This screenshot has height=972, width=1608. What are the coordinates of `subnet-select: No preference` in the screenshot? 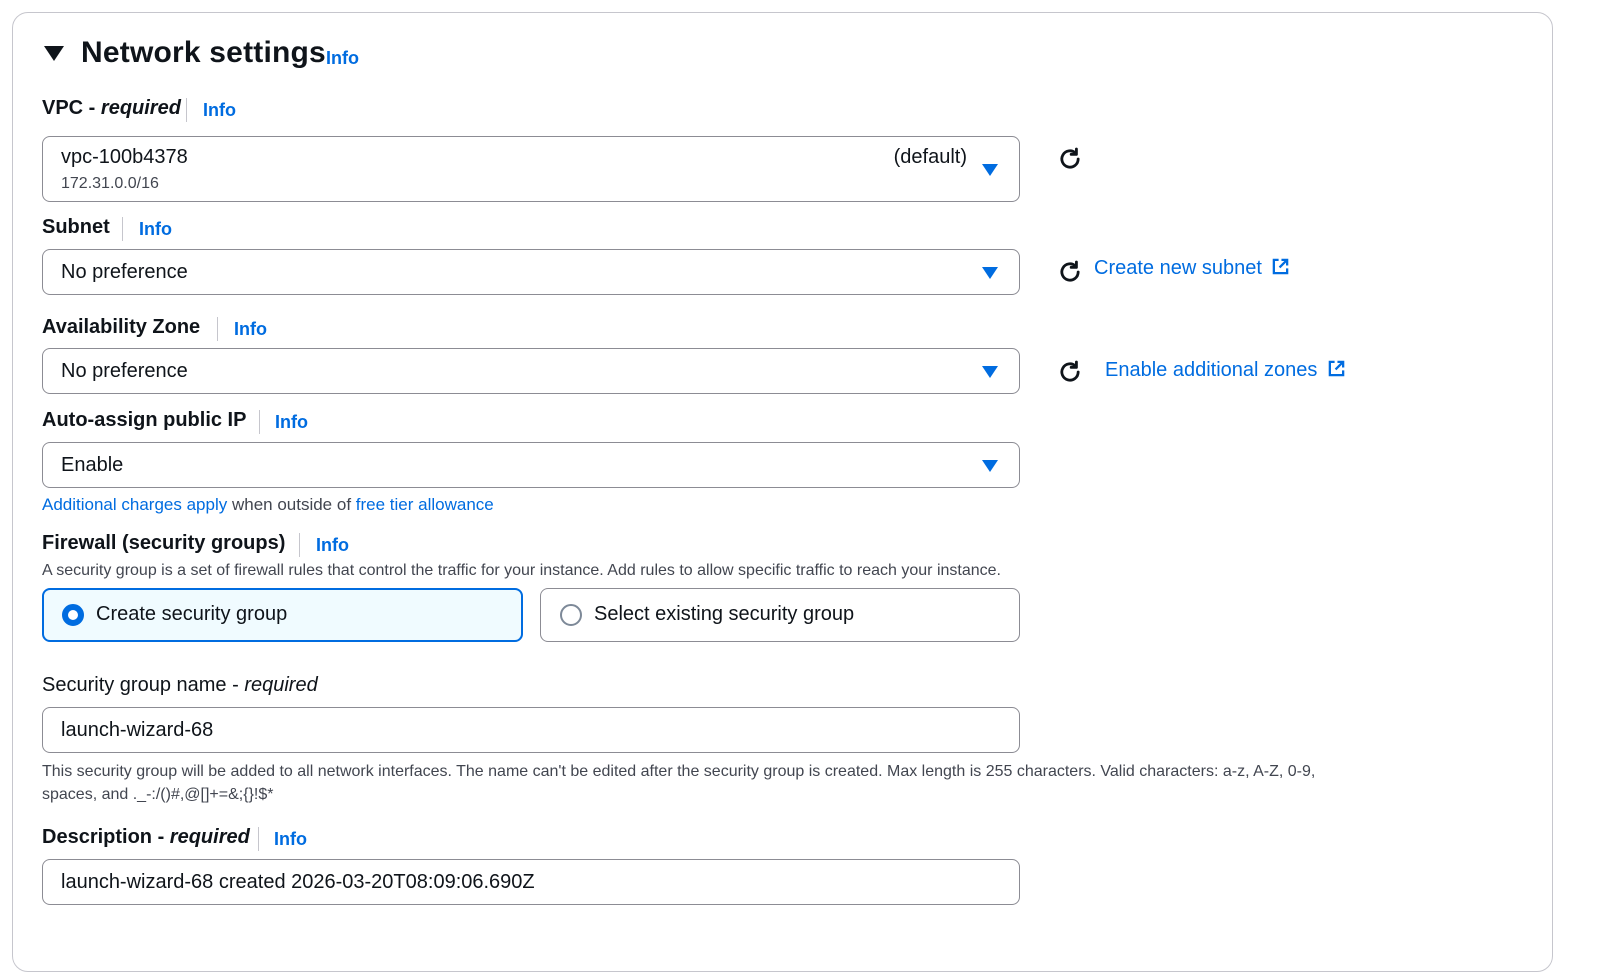 It's located at (531, 272).